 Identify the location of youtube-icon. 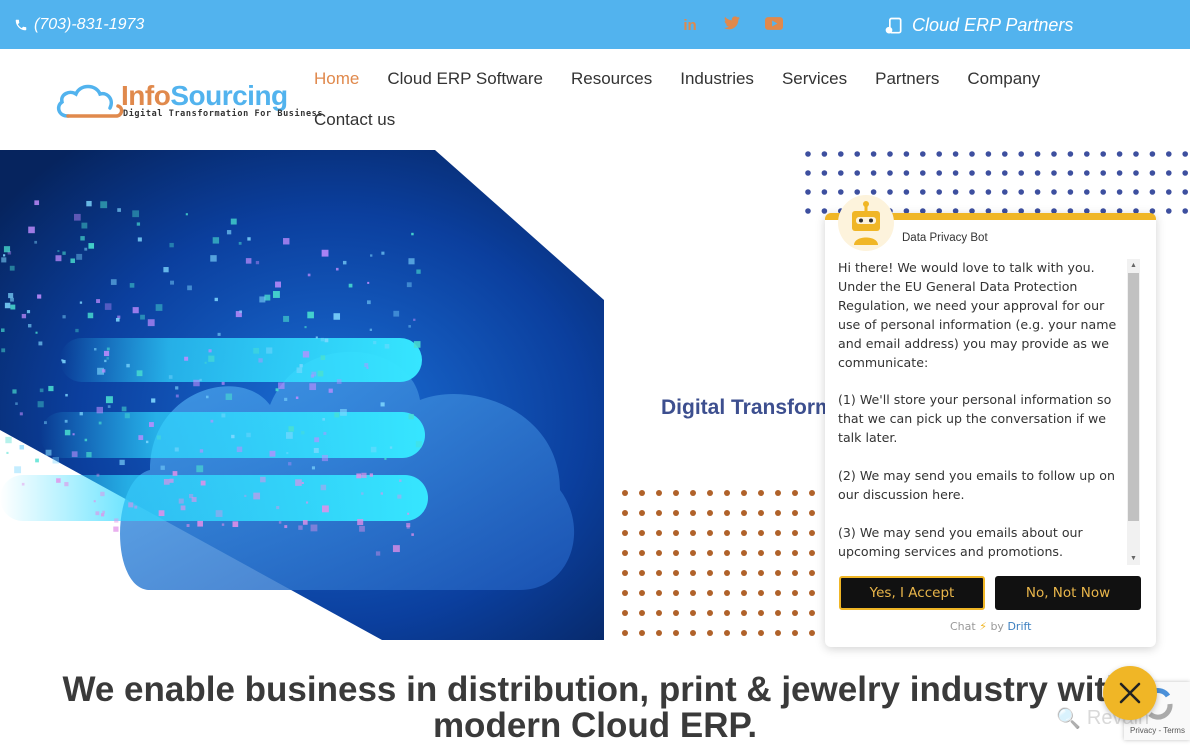
(774, 25).